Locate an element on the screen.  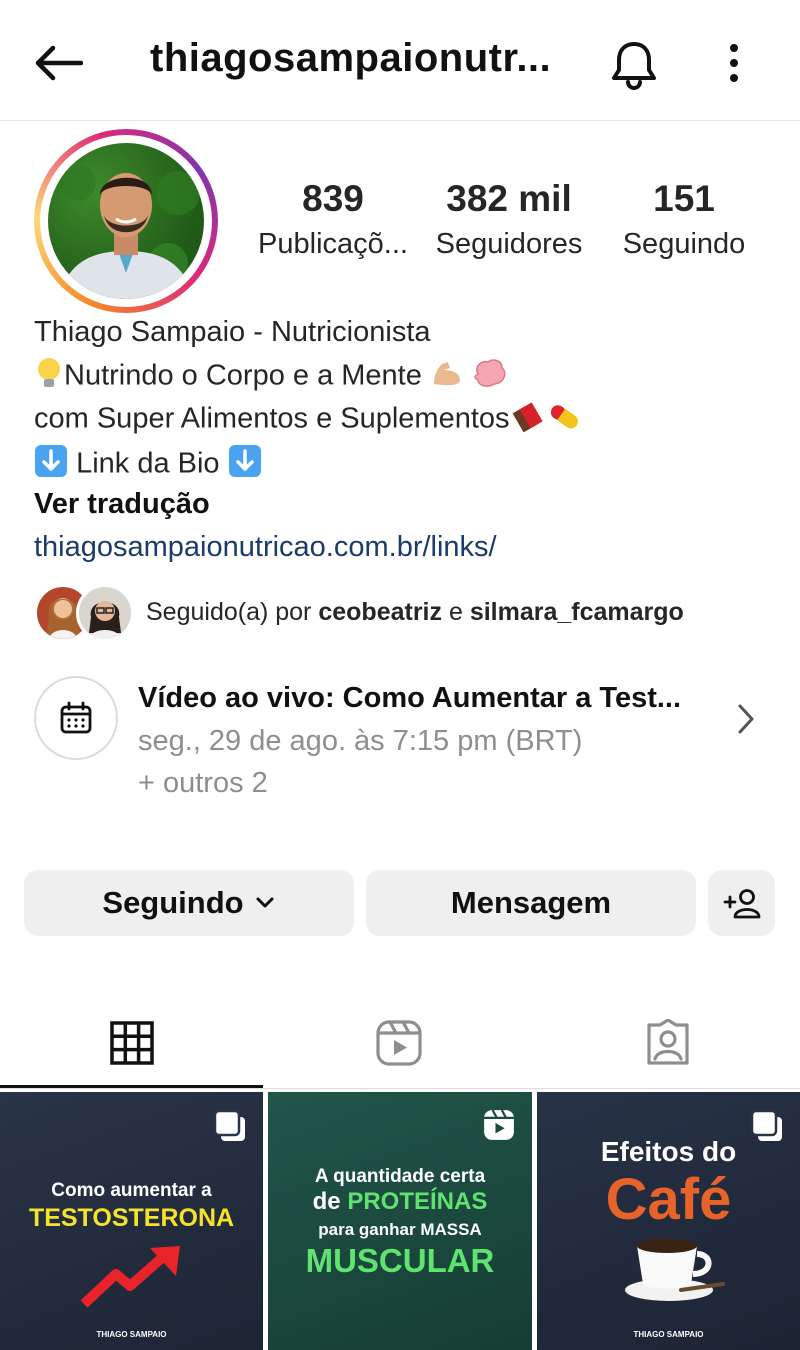
coffee-cup-icon is located at coordinates (675, 1270).